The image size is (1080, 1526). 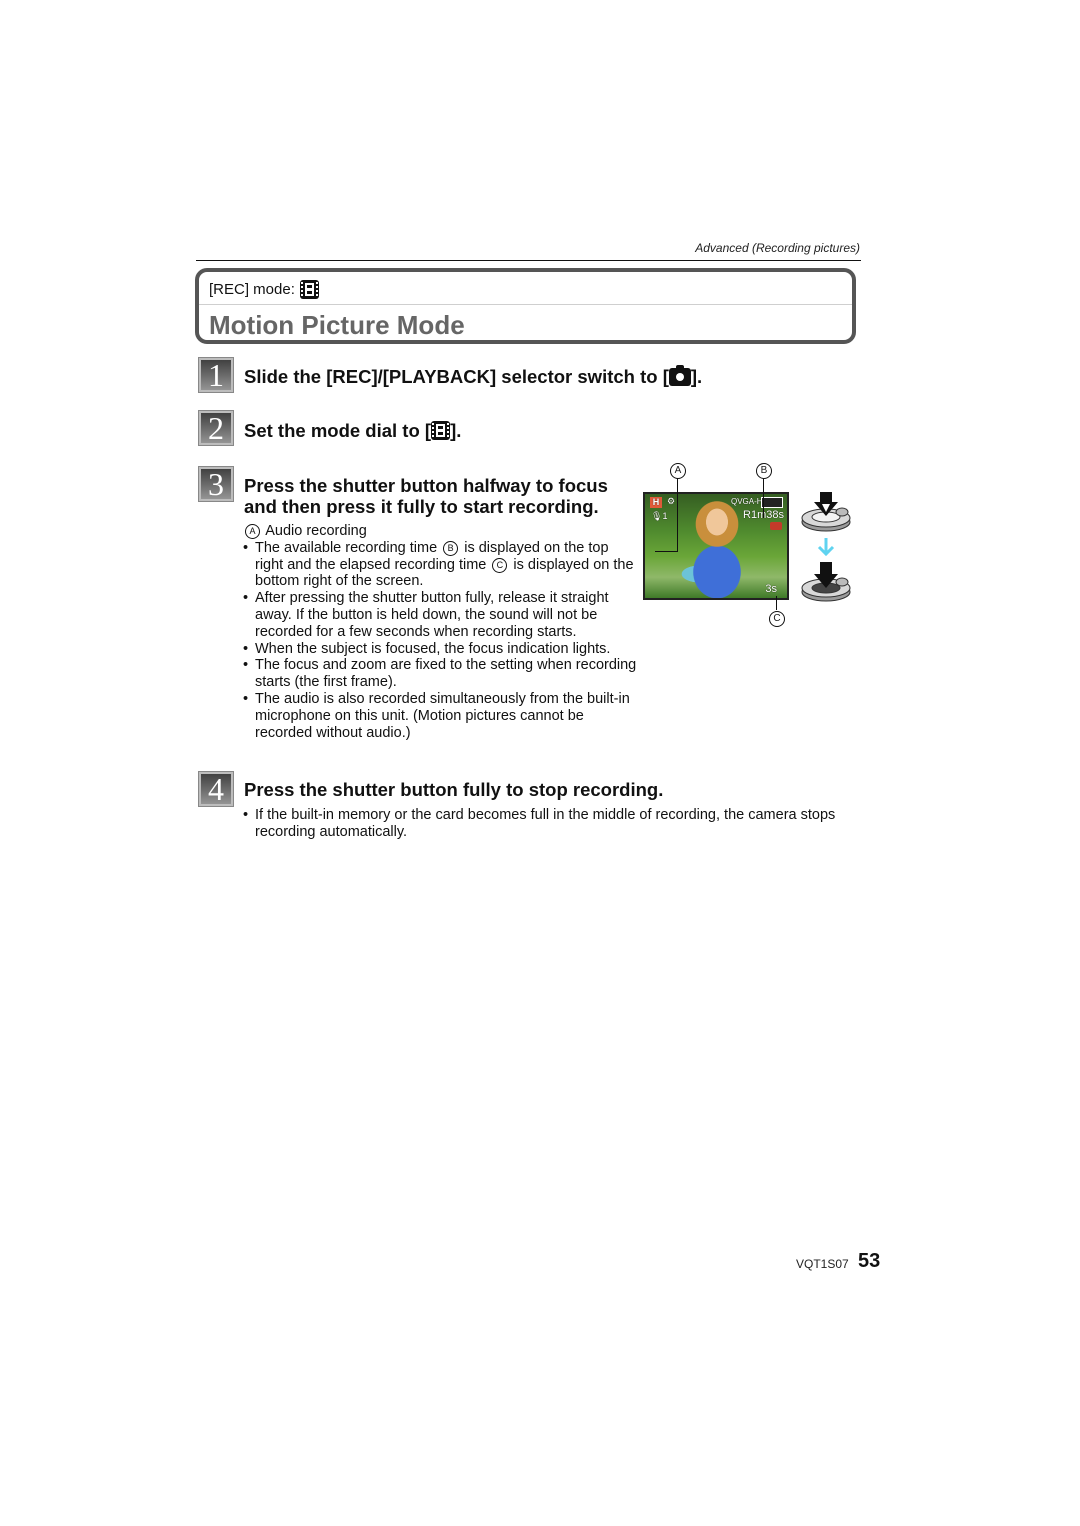 I want to click on step-number-3: 3, so click(x=216, y=484).